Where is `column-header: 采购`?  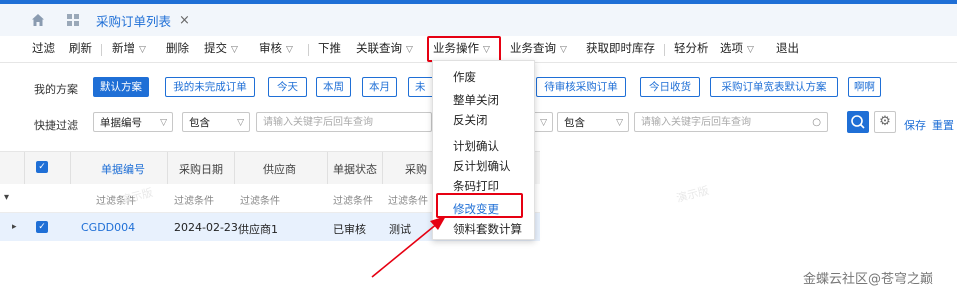
column-header: 采购 is located at coordinates (416, 169).